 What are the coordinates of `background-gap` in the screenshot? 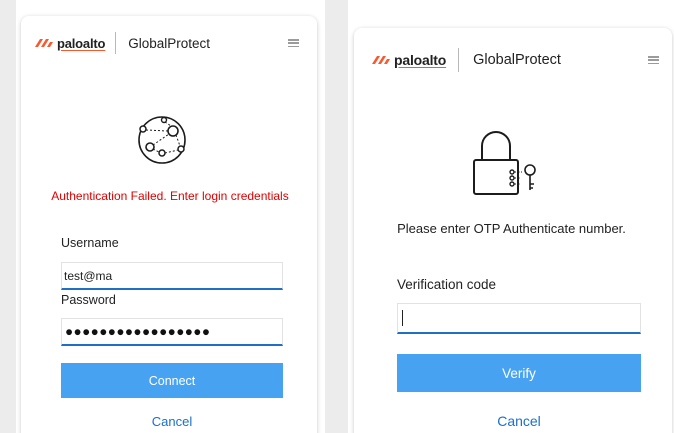 It's located at (336, 216).